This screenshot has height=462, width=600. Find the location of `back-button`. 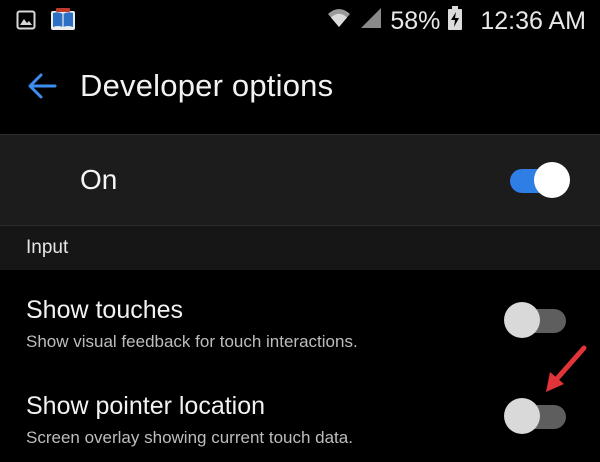

back-button is located at coordinates (42, 88).